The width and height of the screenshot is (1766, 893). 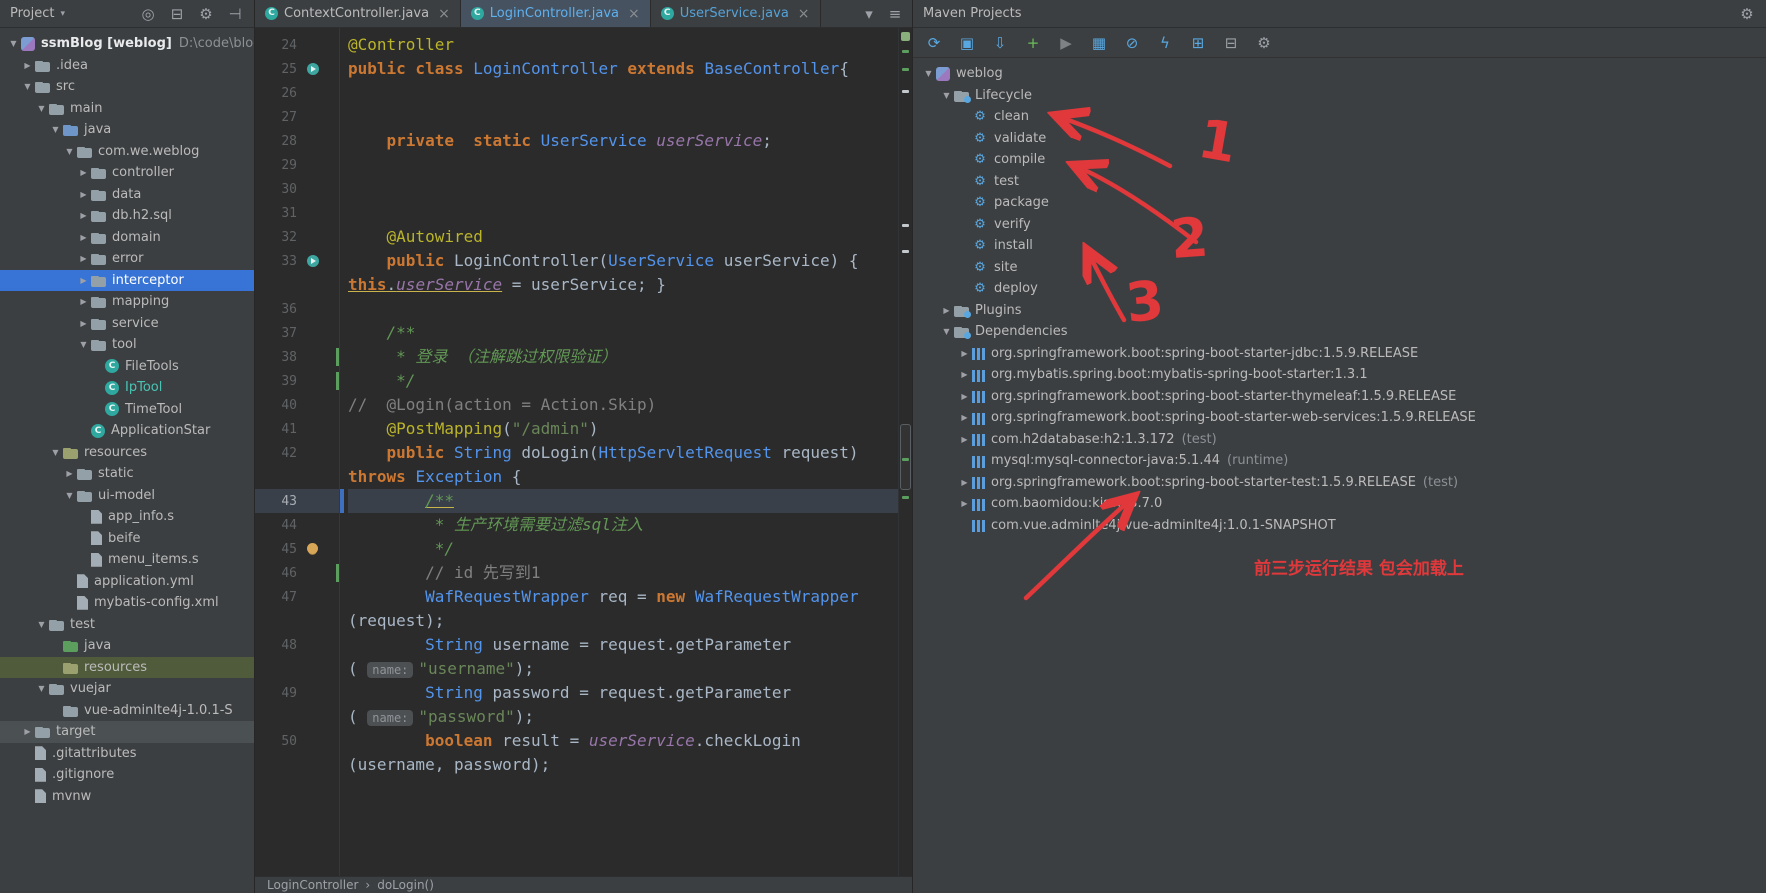 I want to click on project-item-db-h2-sql: ▶ db.h2.sql, so click(x=127, y=216).